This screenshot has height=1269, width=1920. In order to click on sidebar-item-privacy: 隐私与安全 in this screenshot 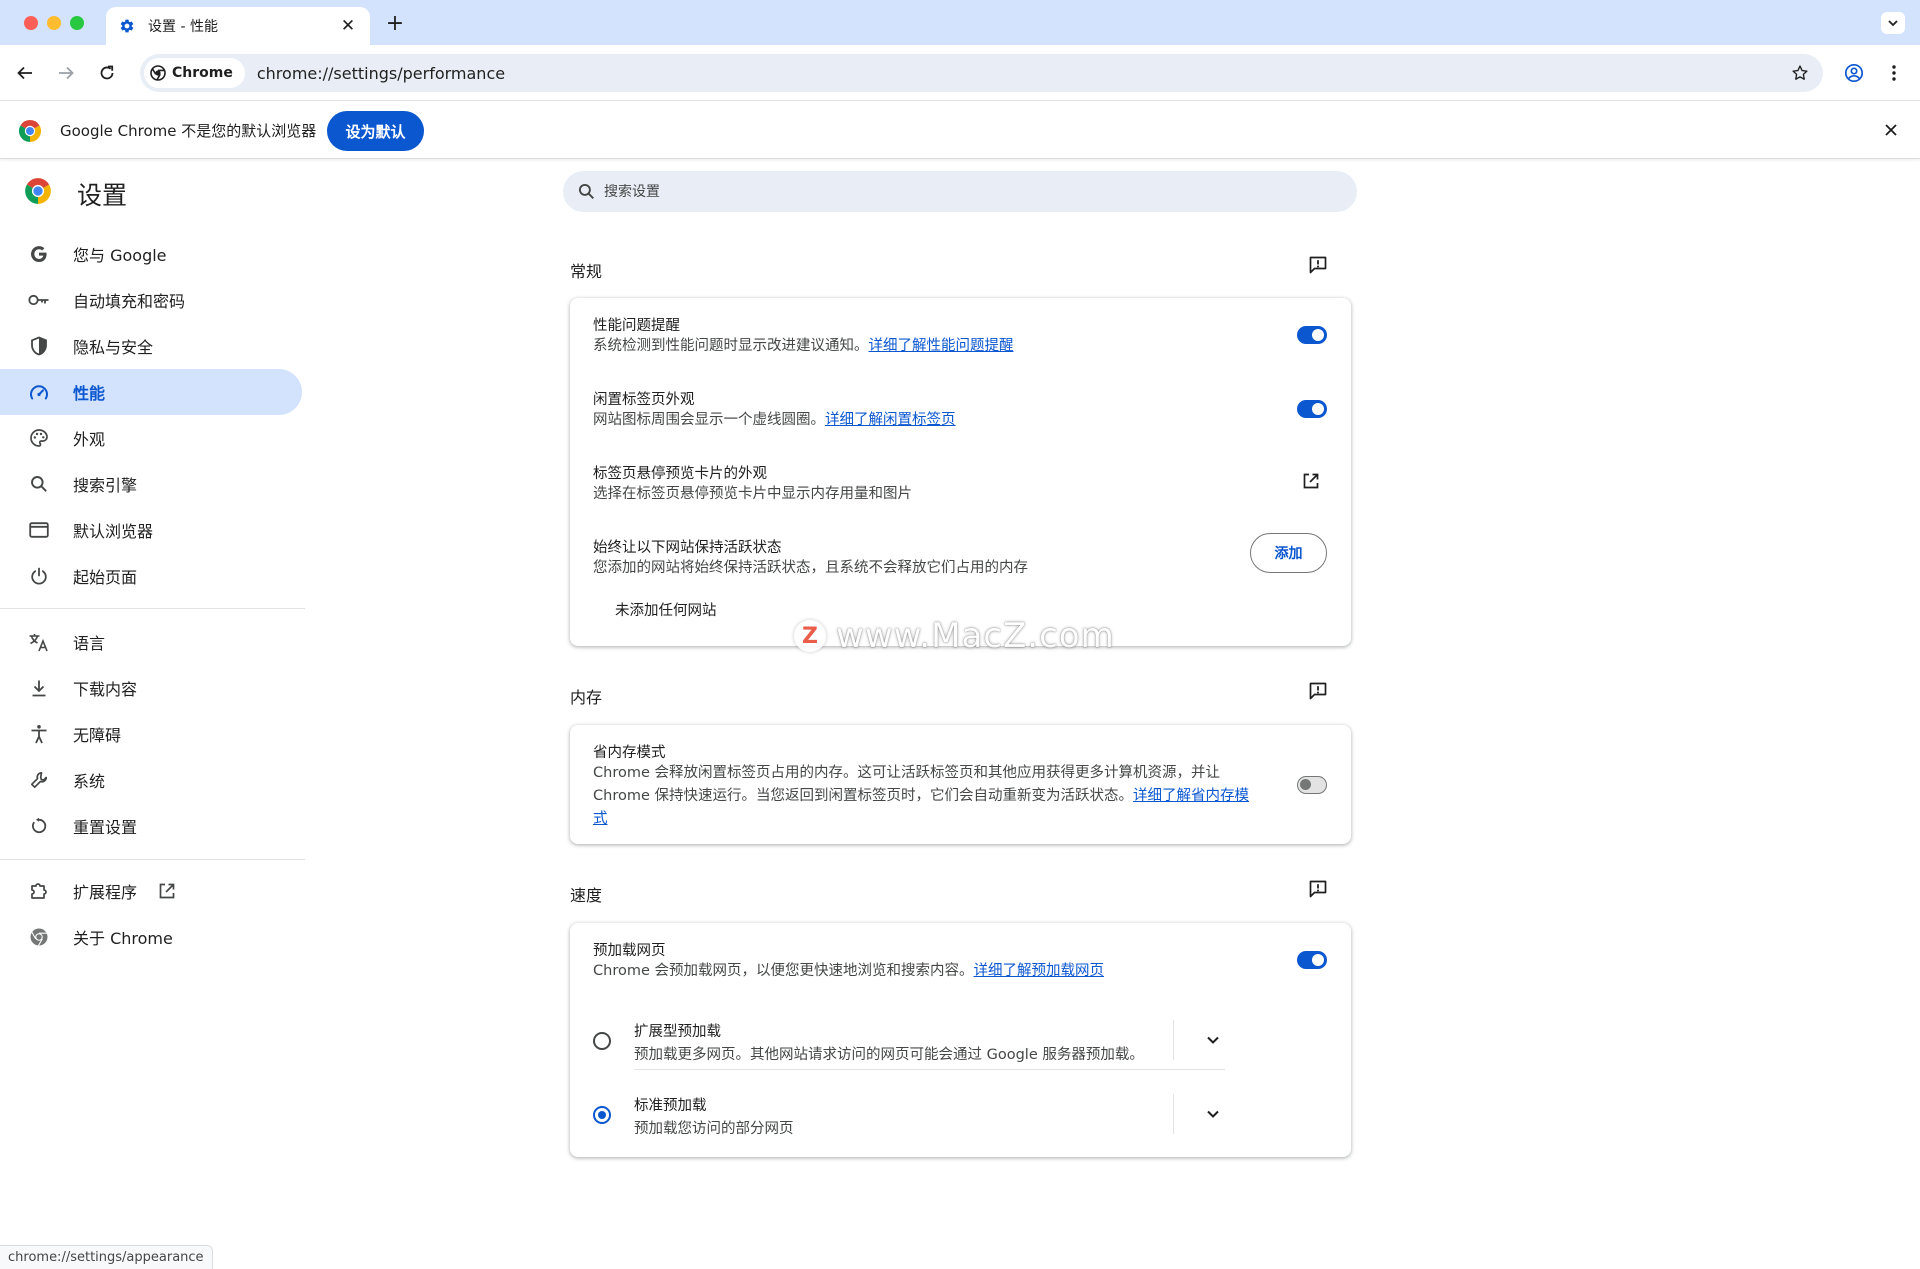, I will do `click(151, 346)`.